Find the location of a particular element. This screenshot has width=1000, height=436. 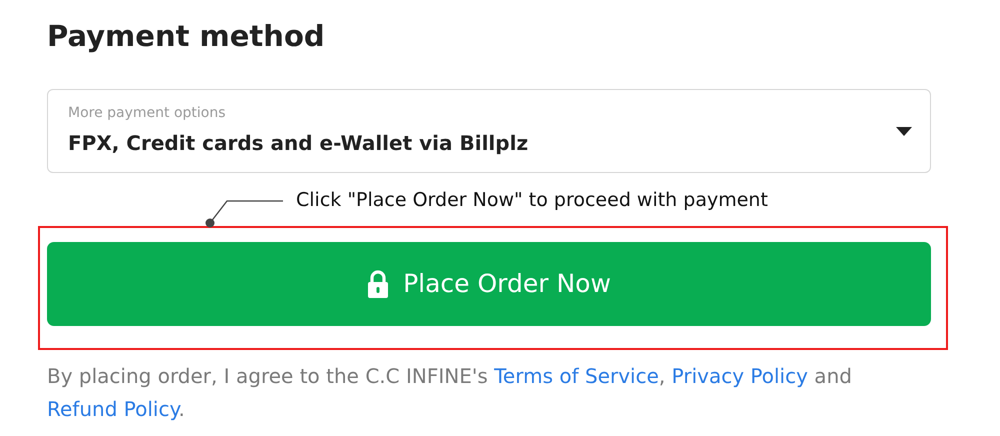

callout-text: Click "Place Order Now" to proceed with payment is located at coordinates (532, 200).